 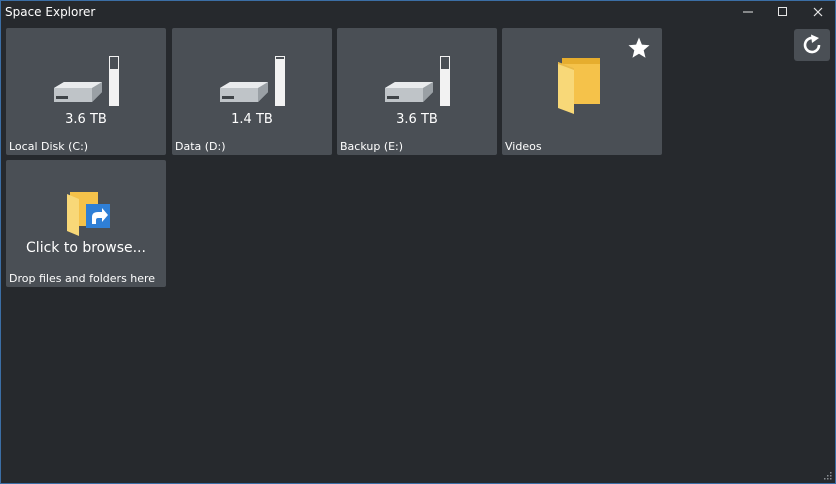 What do you see at coordinates (252, 119) in the screenshot?
I see `drive-size: 1.4 TB` at bounding box center [252, 119].